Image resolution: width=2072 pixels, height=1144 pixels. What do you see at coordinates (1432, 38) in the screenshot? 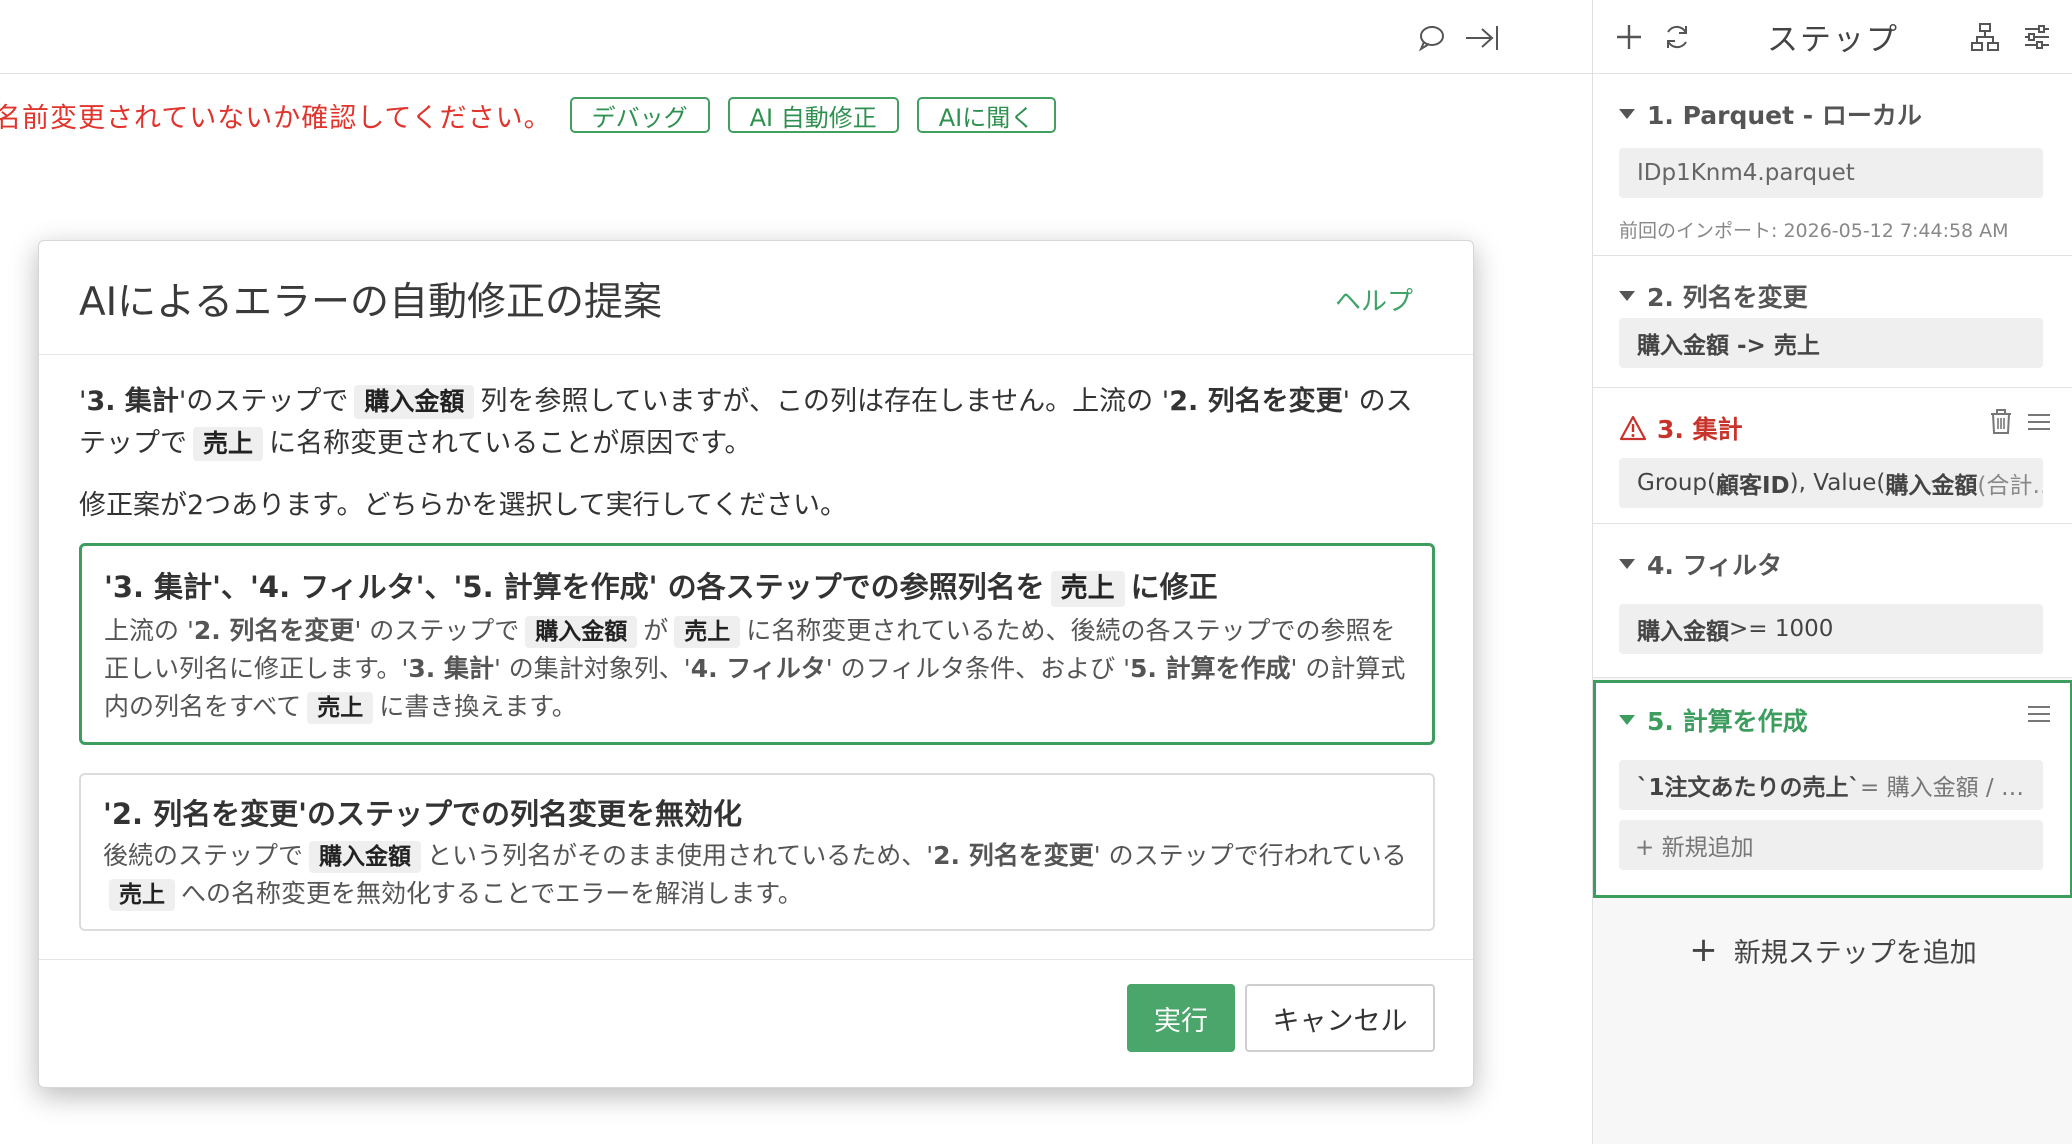
I see `comment-icon` at bounding box center [1432, 38].